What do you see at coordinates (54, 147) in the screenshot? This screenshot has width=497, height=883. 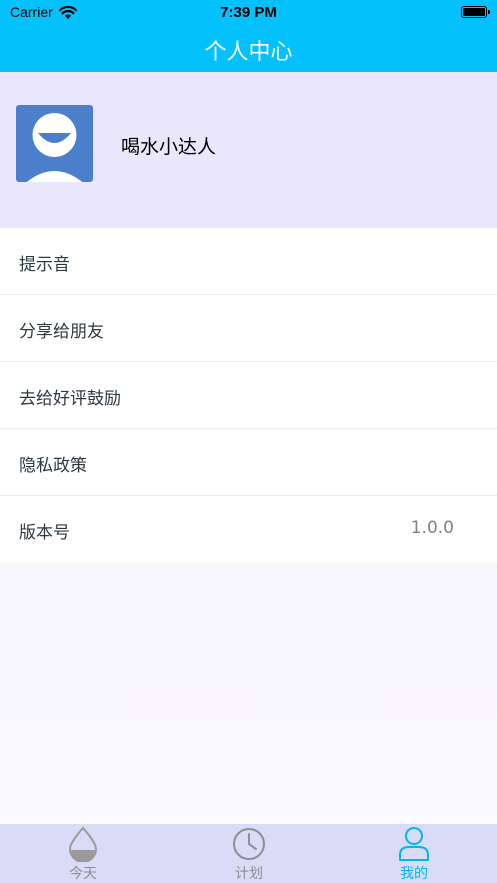 I see `default-avatar-icon` at bounding box center [54, 147].